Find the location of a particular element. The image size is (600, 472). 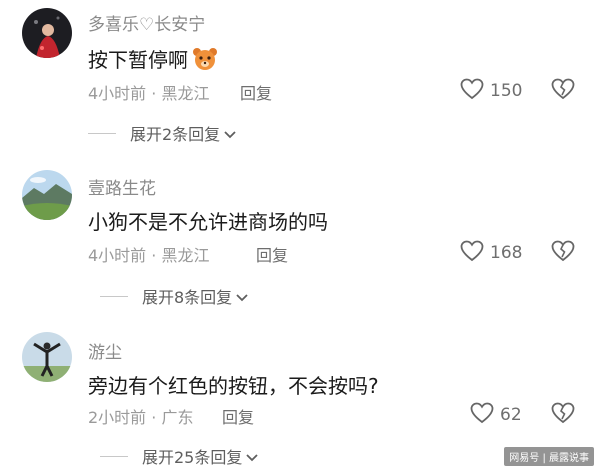

comment-text: 旁边有个红色的按钮，不会按吗? is located at coordinates (233, 384).